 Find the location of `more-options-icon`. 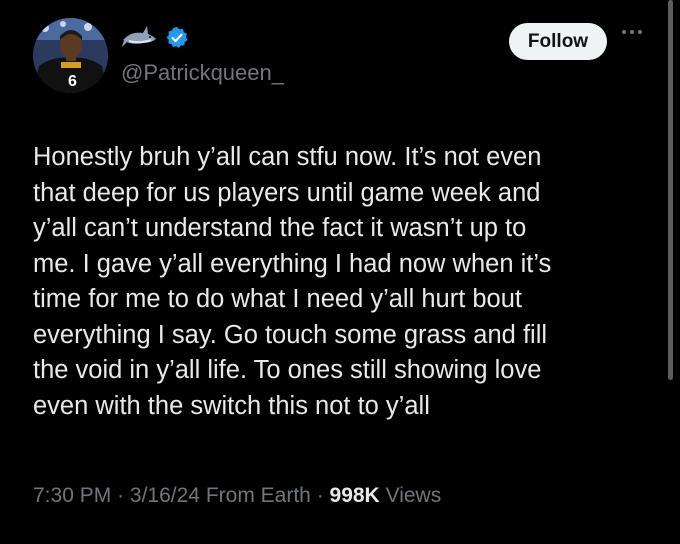

more-options-icon is located at coordinates (632, 32).